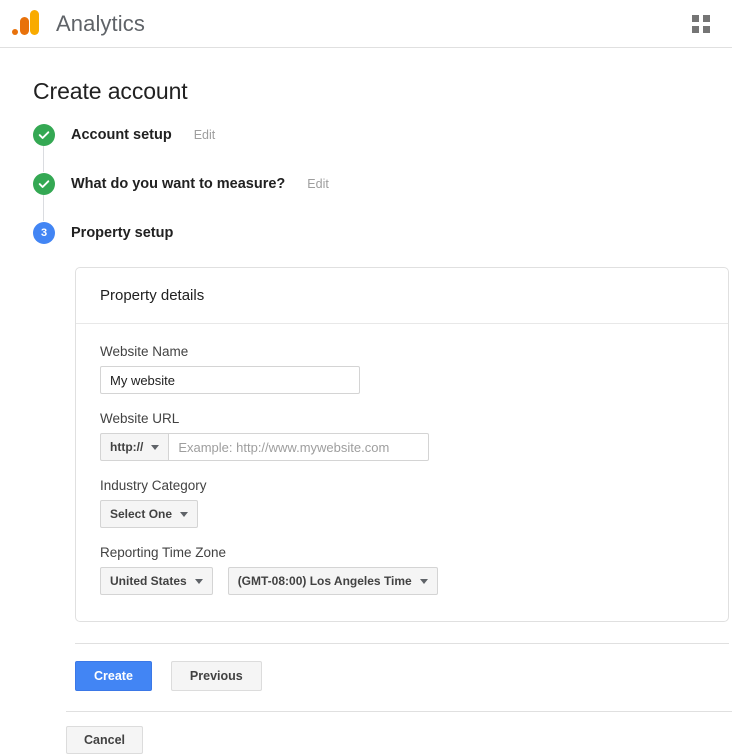 The width and height of the screenshot is (732, 754). What do you see at coordinates (382, 147) in the screenshot?
I see `stepper-step-account-setup: Account setup Edit` at bounding box center [382, 147].